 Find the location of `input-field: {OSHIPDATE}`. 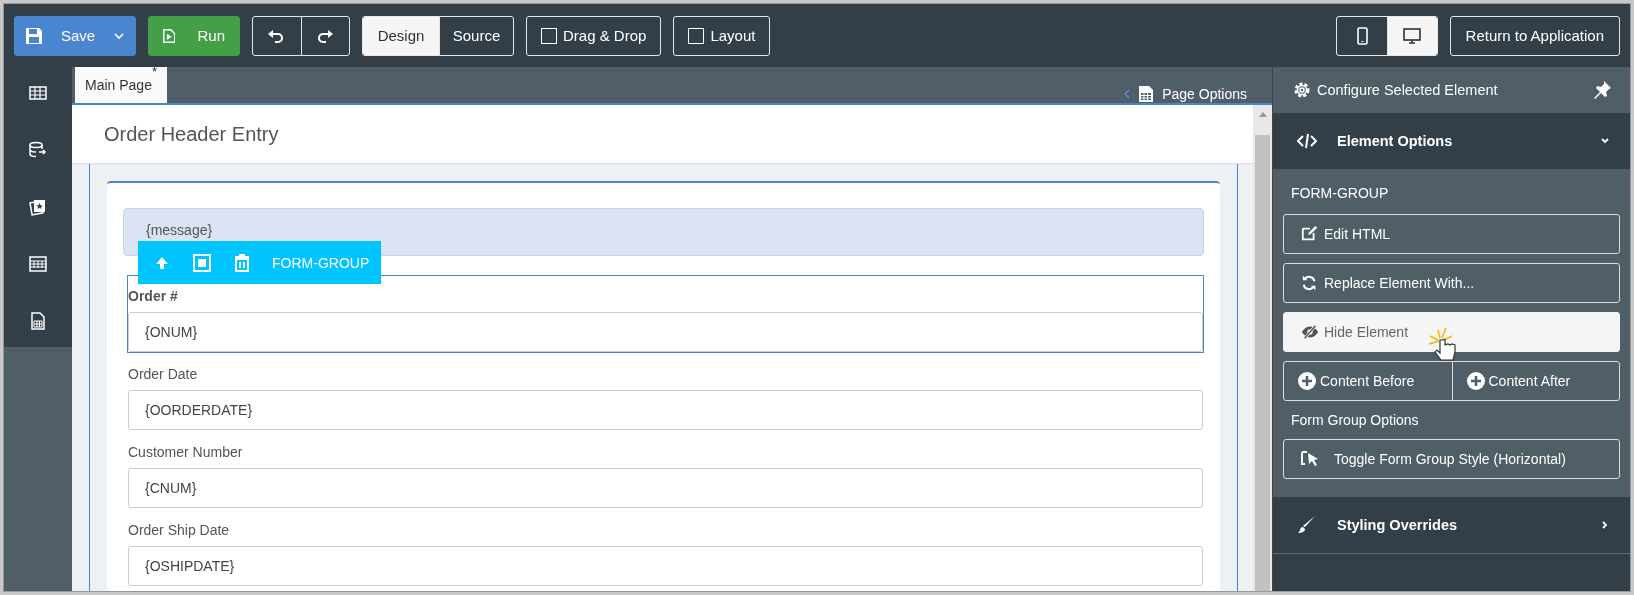

input-field: {OSHIPDATE} is located at coordinates (665, 566).